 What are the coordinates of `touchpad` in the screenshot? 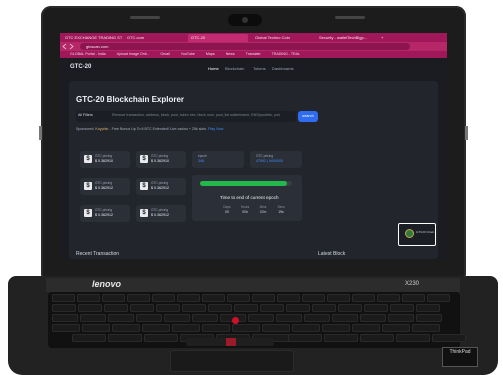 It's located at (232, 361).